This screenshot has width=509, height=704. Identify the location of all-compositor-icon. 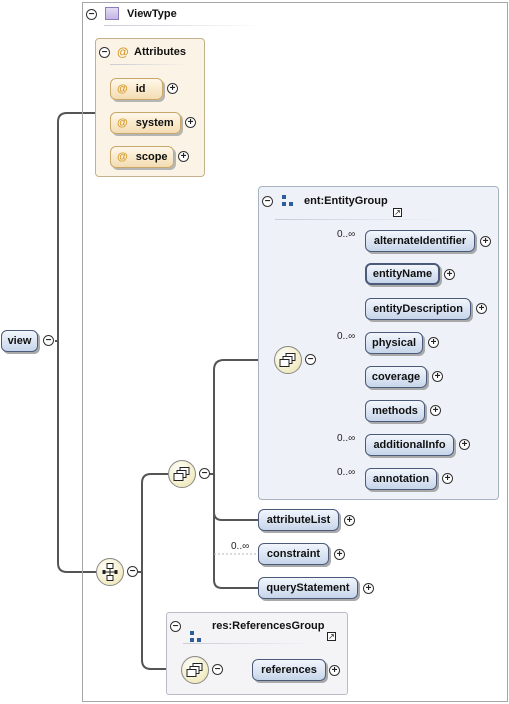
(110, 572).